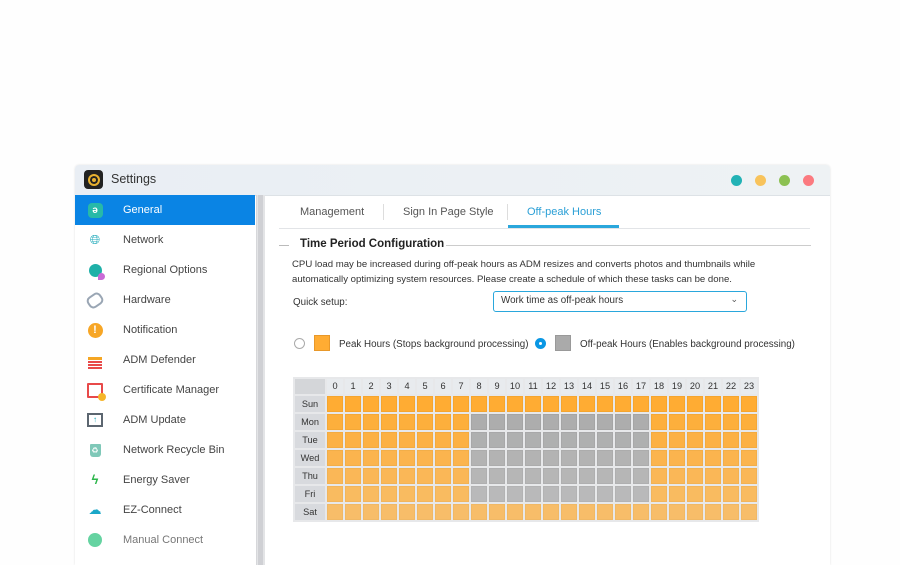  I want to click on hour-header: 23, so click(749, 386).